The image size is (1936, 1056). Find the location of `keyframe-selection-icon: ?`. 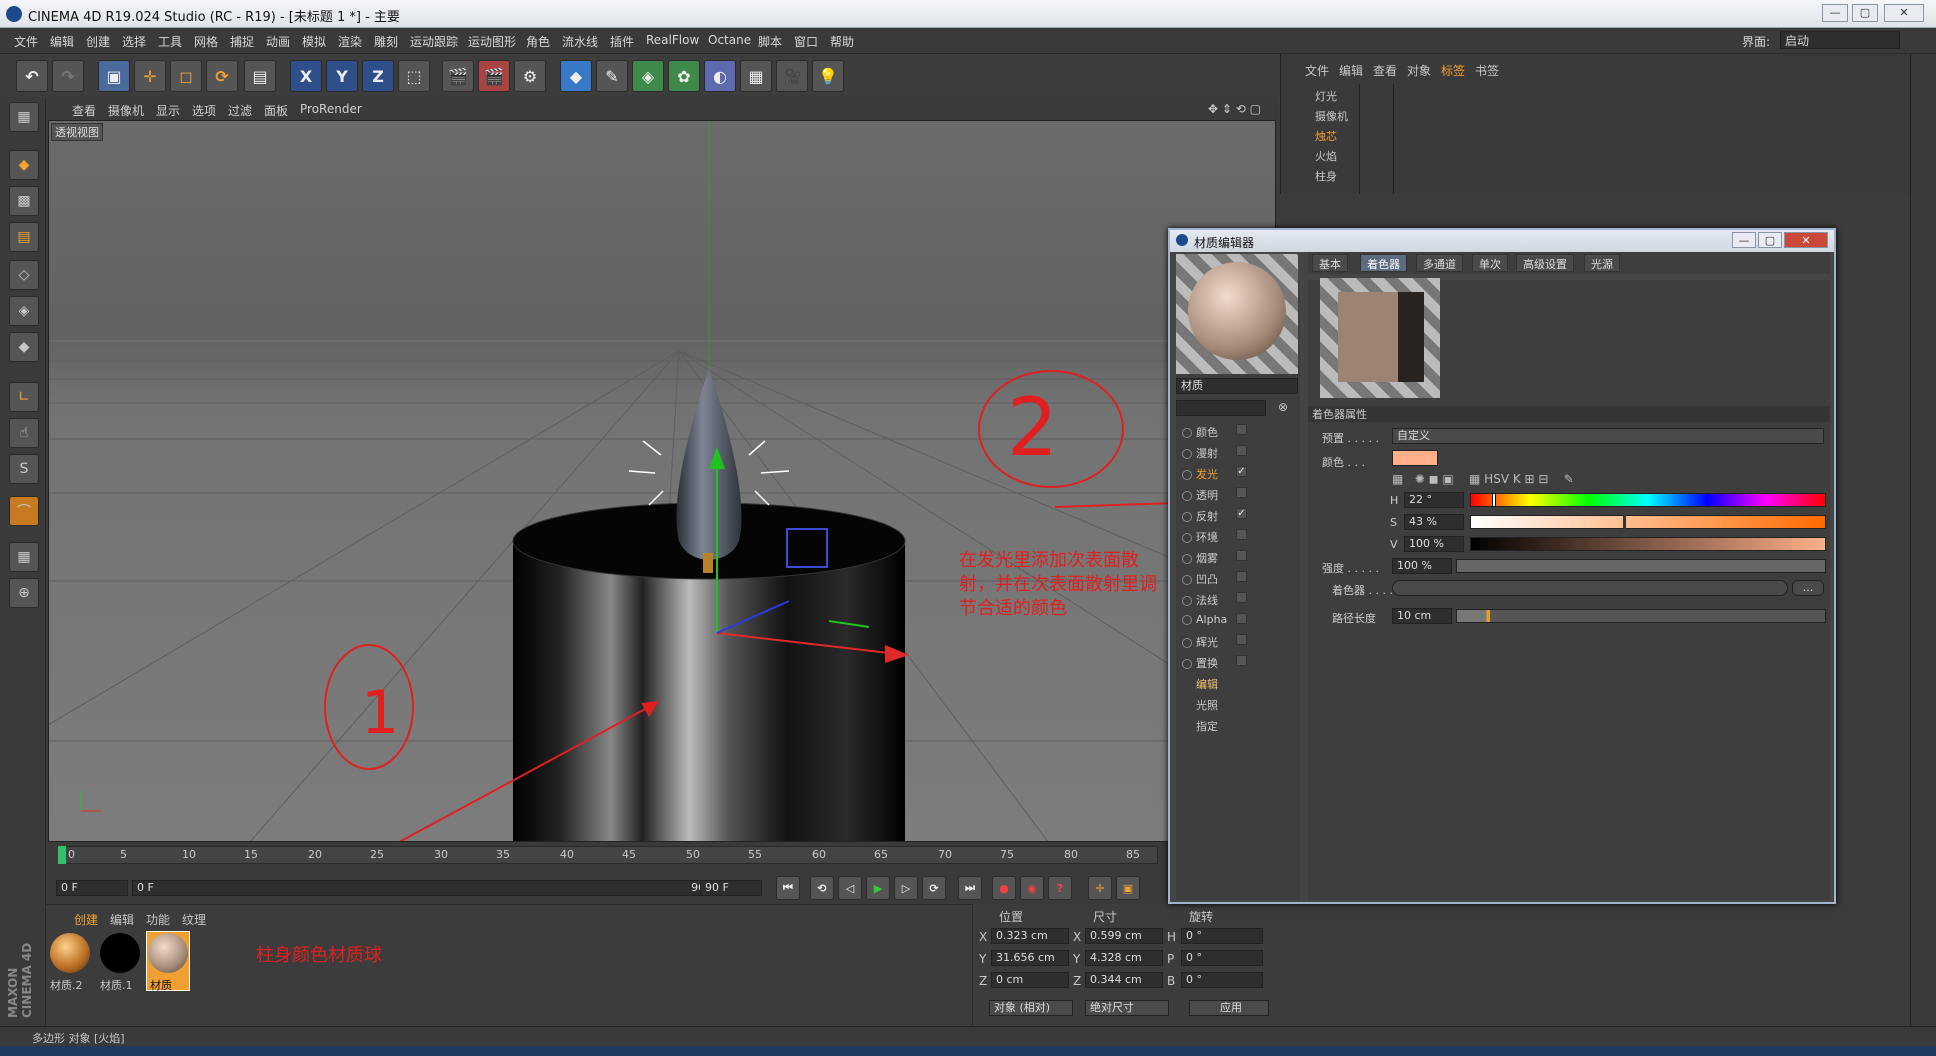

keyframe-selection-icon: ? is located at coordinates (1060, 888).